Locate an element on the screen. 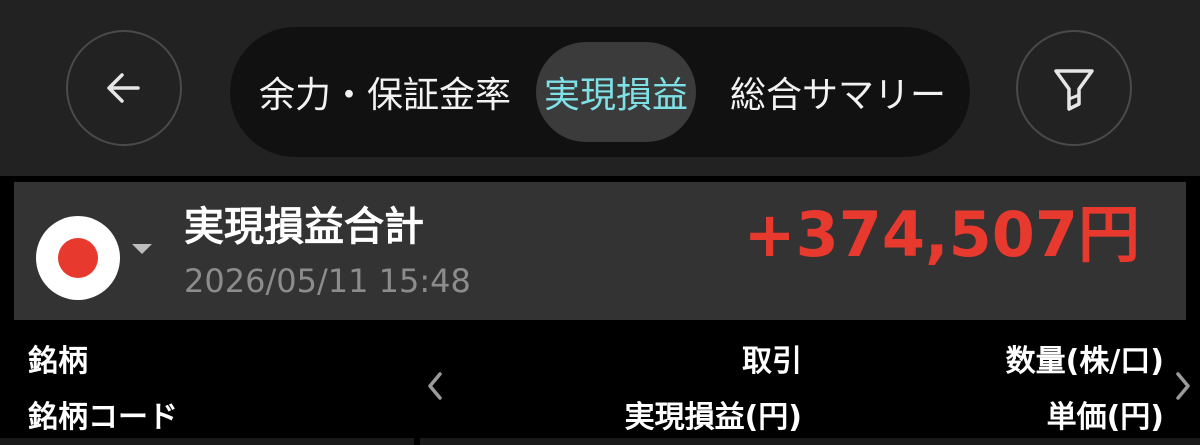 This screenshot has height=445, width=1200. column-header-stock: 銘柄 is located at coordinates (58, 361).